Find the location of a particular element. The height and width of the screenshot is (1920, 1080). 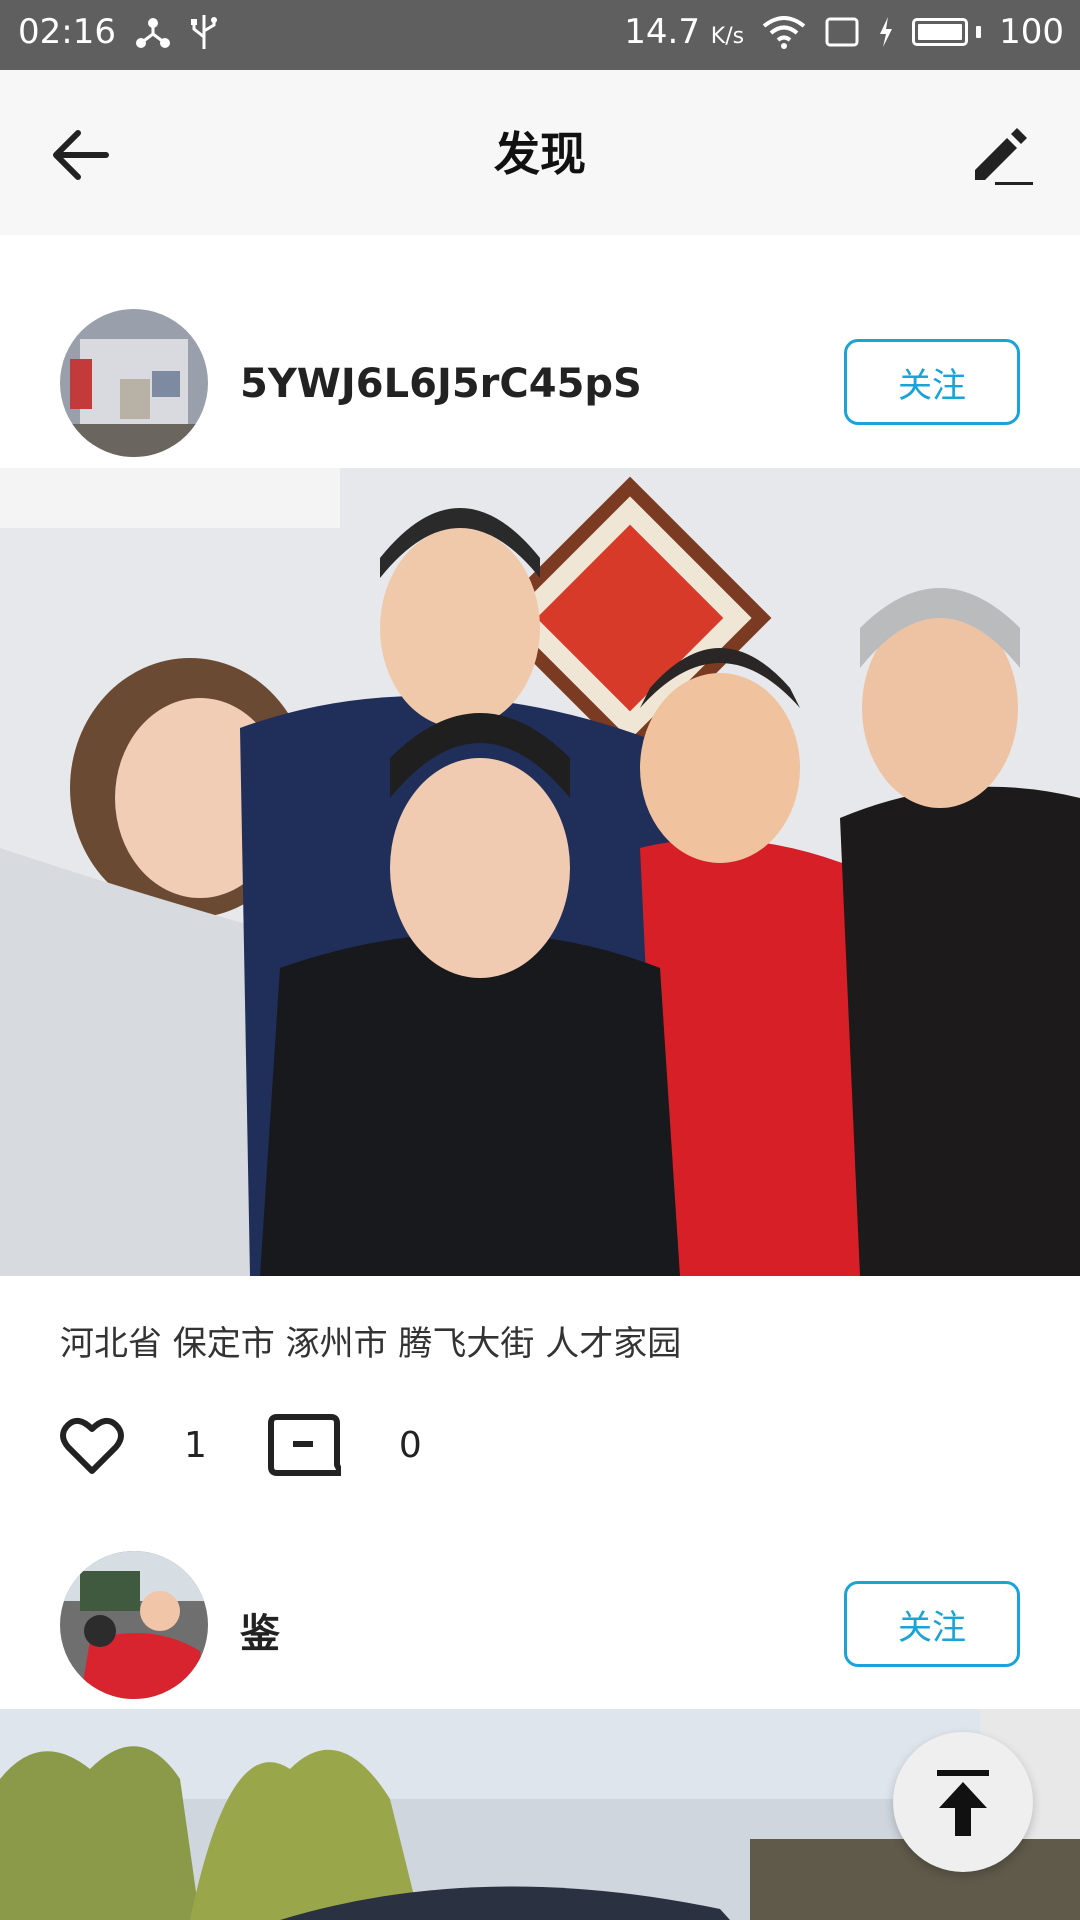

page-title: 发现 is located at coordinates (540, 154).